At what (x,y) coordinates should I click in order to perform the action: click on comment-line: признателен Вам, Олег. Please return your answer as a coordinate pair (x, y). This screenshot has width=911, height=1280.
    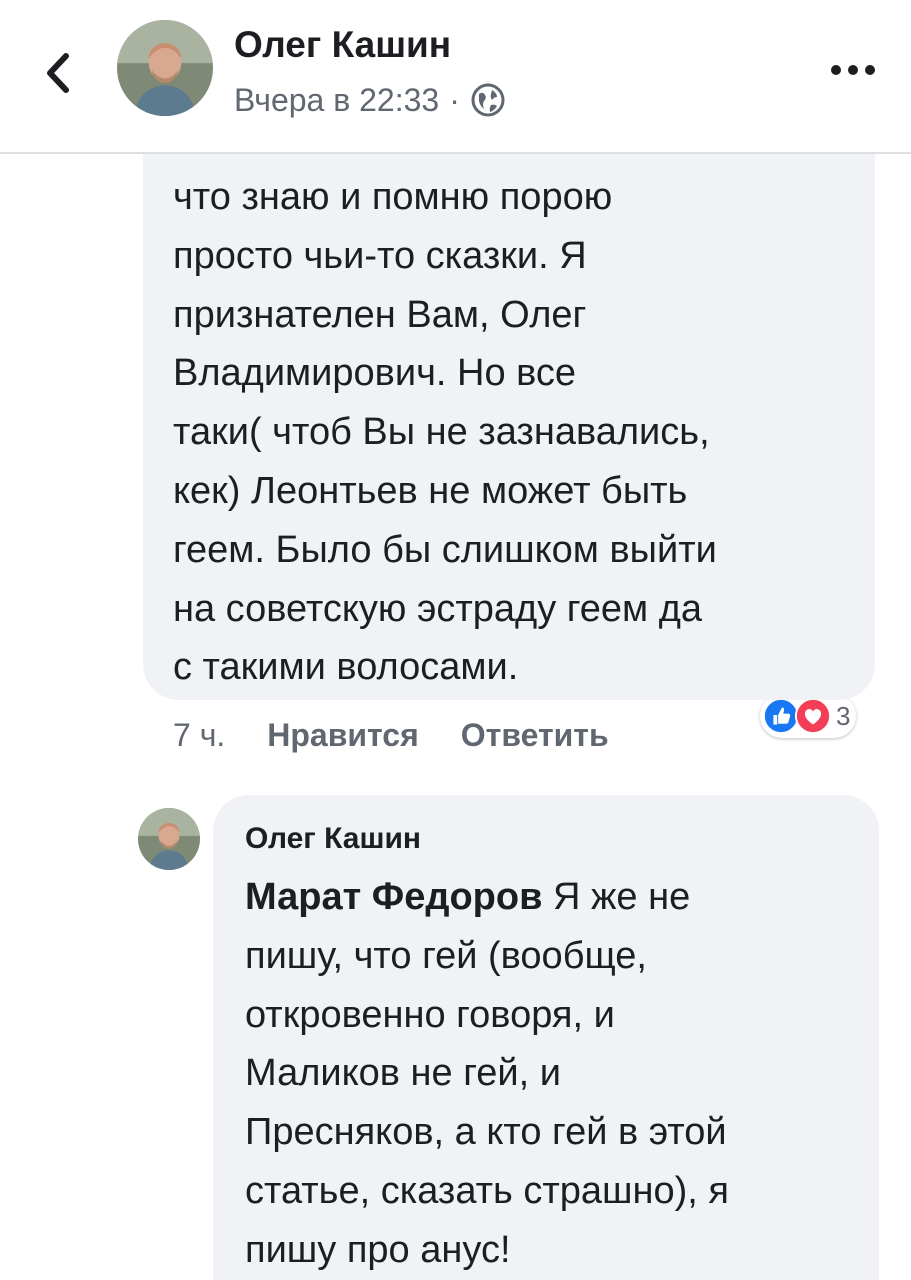
    Looking at the image, I should click on (380, 314).